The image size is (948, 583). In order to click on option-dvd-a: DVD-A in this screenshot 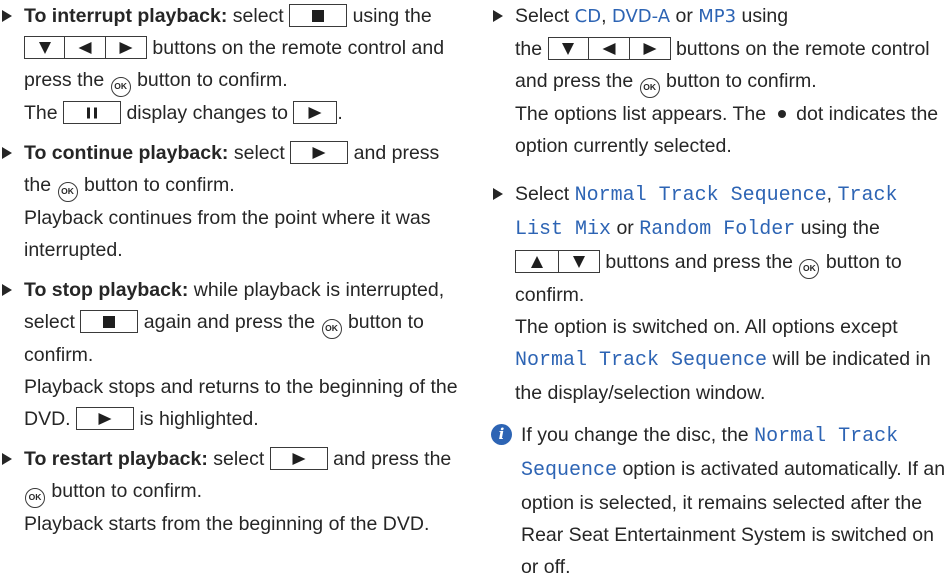, I will do `click(641, 16)`.